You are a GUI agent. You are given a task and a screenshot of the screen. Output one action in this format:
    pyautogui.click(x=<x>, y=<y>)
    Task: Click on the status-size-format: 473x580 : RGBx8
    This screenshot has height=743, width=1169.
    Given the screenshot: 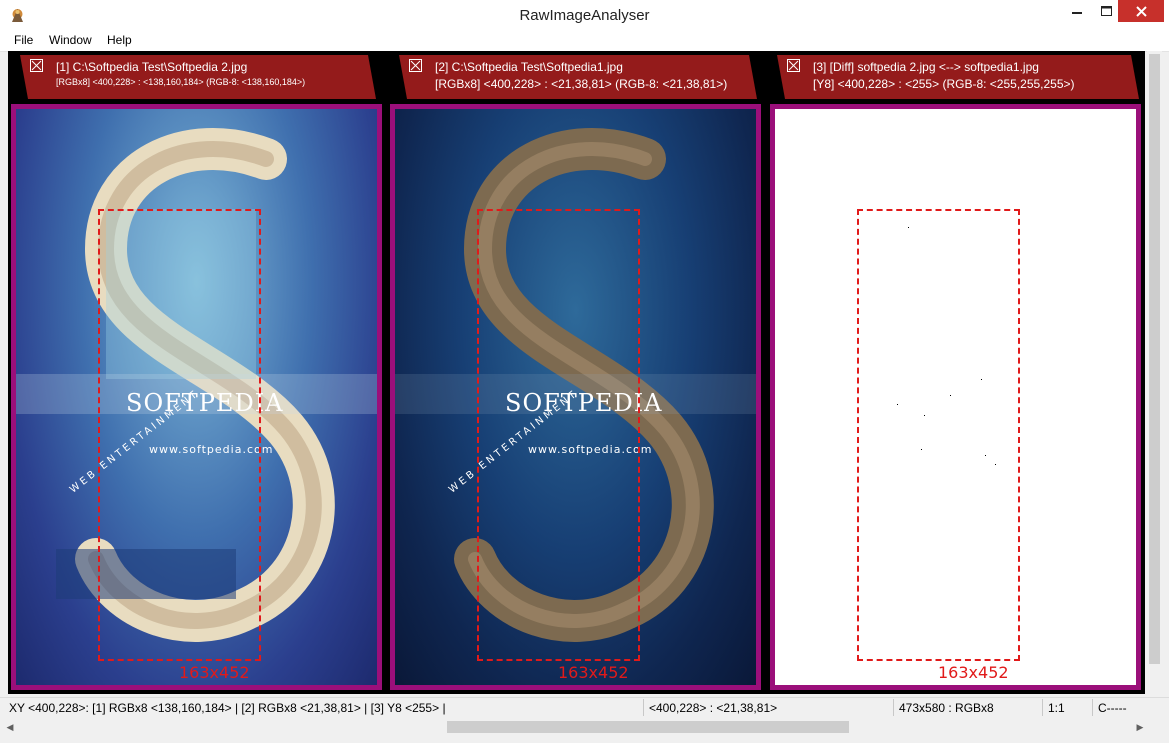 What is the action you would take?
    pyautogui.click(x=946, y=708)
    